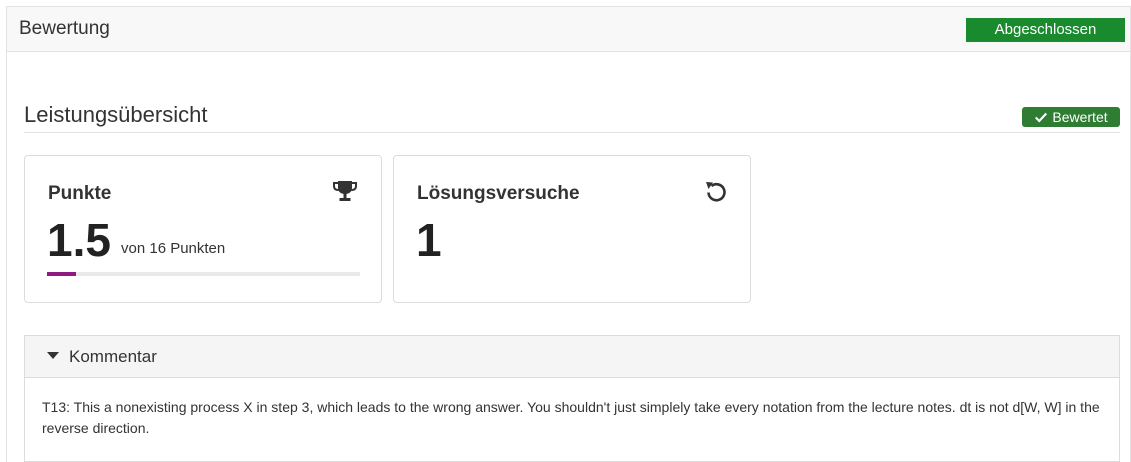 The image size is (1131, 462). Describe the element at coordinates (80, 193) in the screenshot. I see `points-card-title: Punkte` at that location.